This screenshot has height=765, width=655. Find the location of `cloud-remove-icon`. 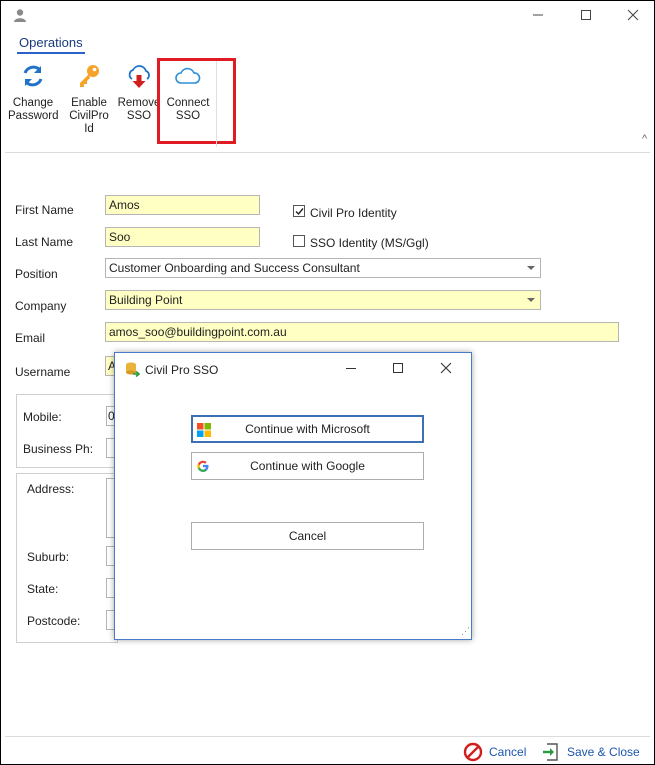

cloud-remove-icon is located at coordinates (139, 76).